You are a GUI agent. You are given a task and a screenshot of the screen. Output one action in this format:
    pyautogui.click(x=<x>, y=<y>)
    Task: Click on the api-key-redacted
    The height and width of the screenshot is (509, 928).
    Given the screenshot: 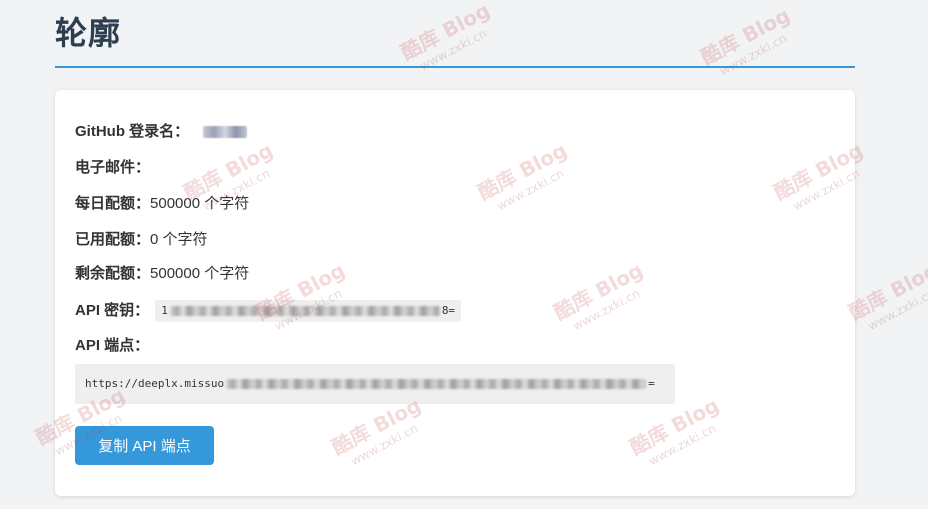 What is the action you would take?
    pyautogui.click(x=304, y=311)
    